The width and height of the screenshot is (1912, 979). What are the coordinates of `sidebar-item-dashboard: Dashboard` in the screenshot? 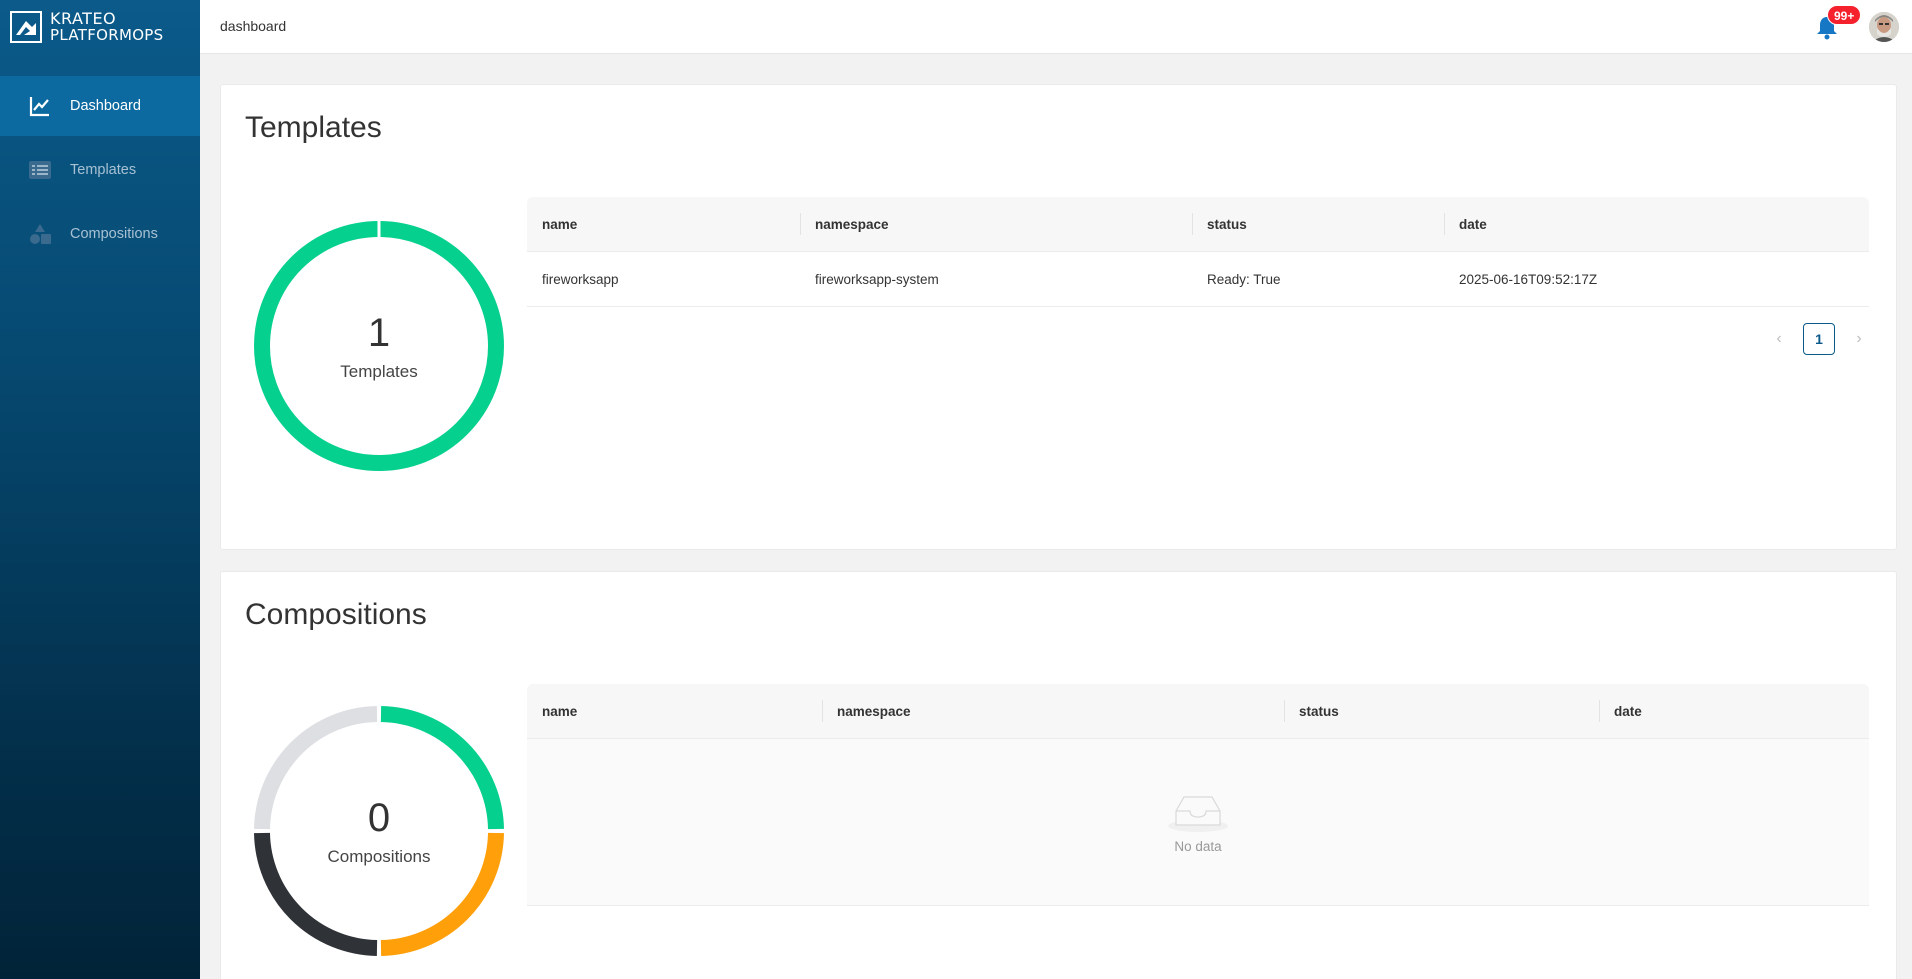 It's located at (100, 106).